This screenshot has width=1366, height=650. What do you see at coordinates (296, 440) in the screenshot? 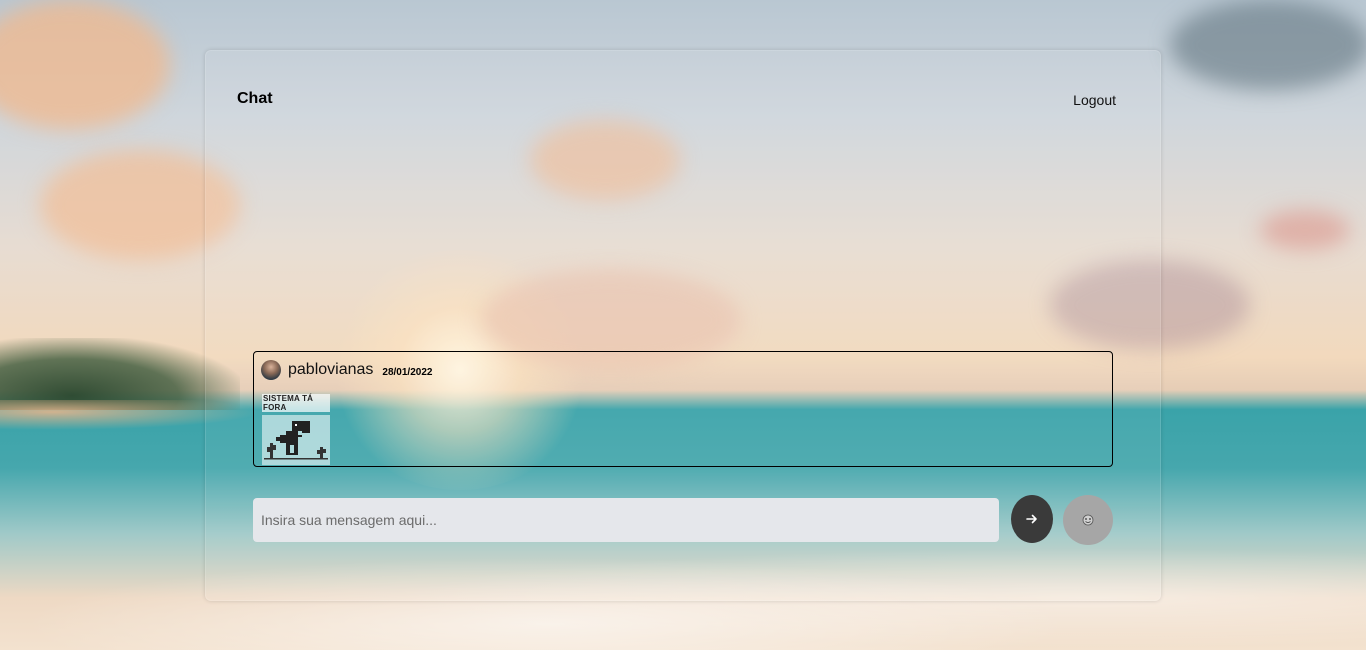
I see `dinosaur-icon` at bounding box center [296, 440].